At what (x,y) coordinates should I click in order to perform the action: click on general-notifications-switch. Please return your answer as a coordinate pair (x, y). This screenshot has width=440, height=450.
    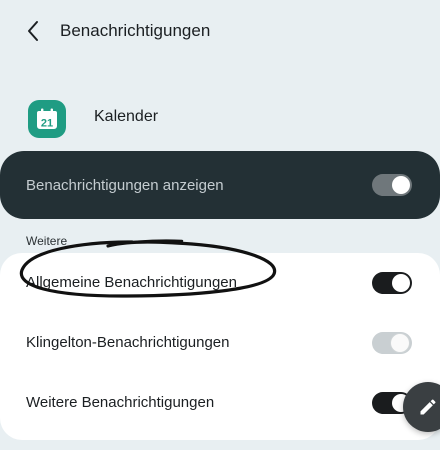
    Looking at the image, I should click on (392, 283).